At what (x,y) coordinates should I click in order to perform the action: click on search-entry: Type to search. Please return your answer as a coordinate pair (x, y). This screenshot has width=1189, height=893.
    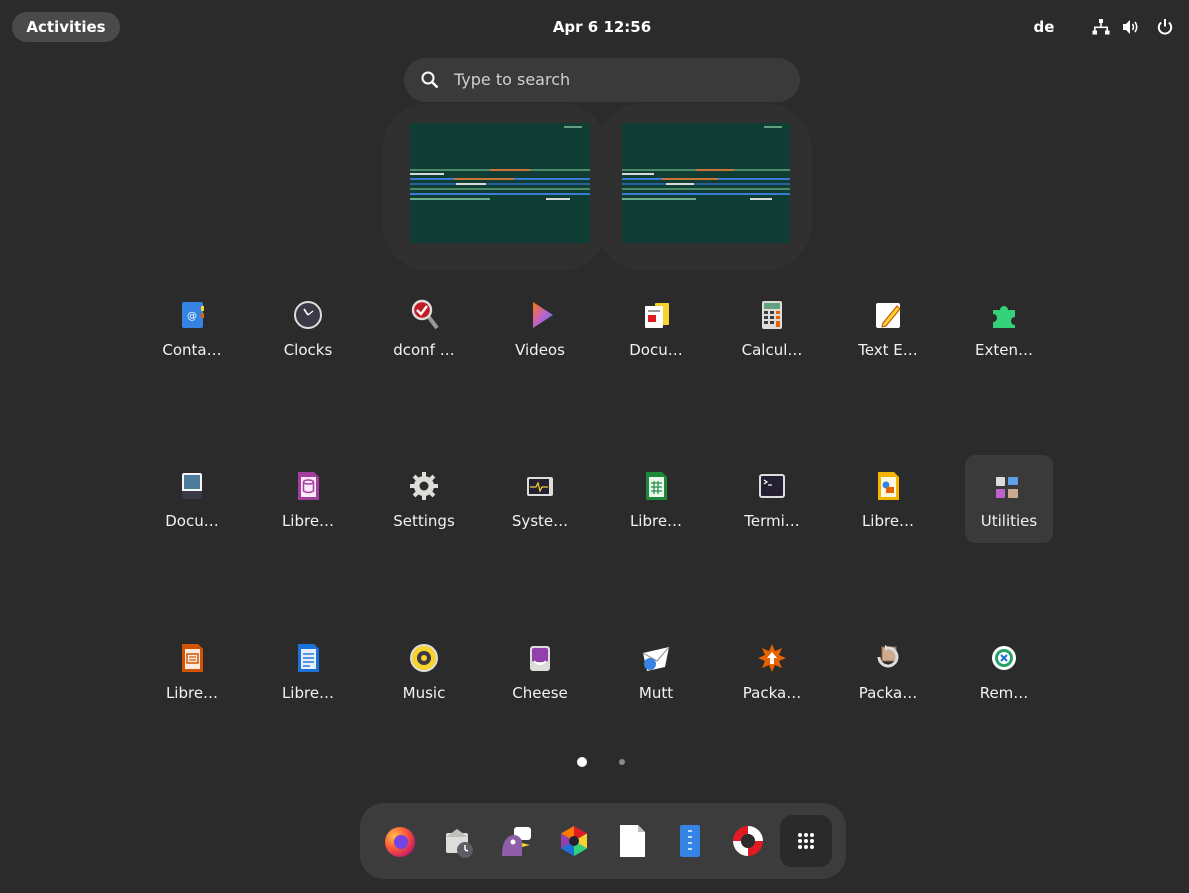
    Looking at the image, I should click on (602, 80).